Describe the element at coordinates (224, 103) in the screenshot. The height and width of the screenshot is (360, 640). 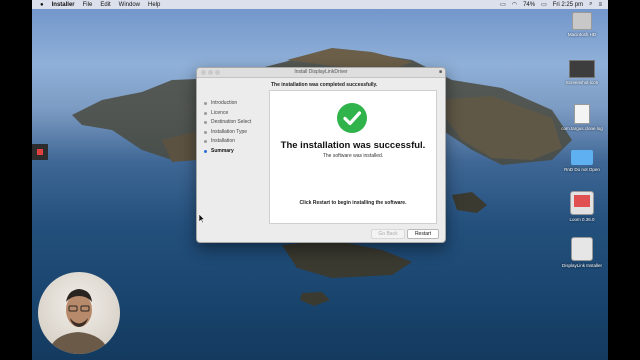
I see `step-label: Introduction` at that location.